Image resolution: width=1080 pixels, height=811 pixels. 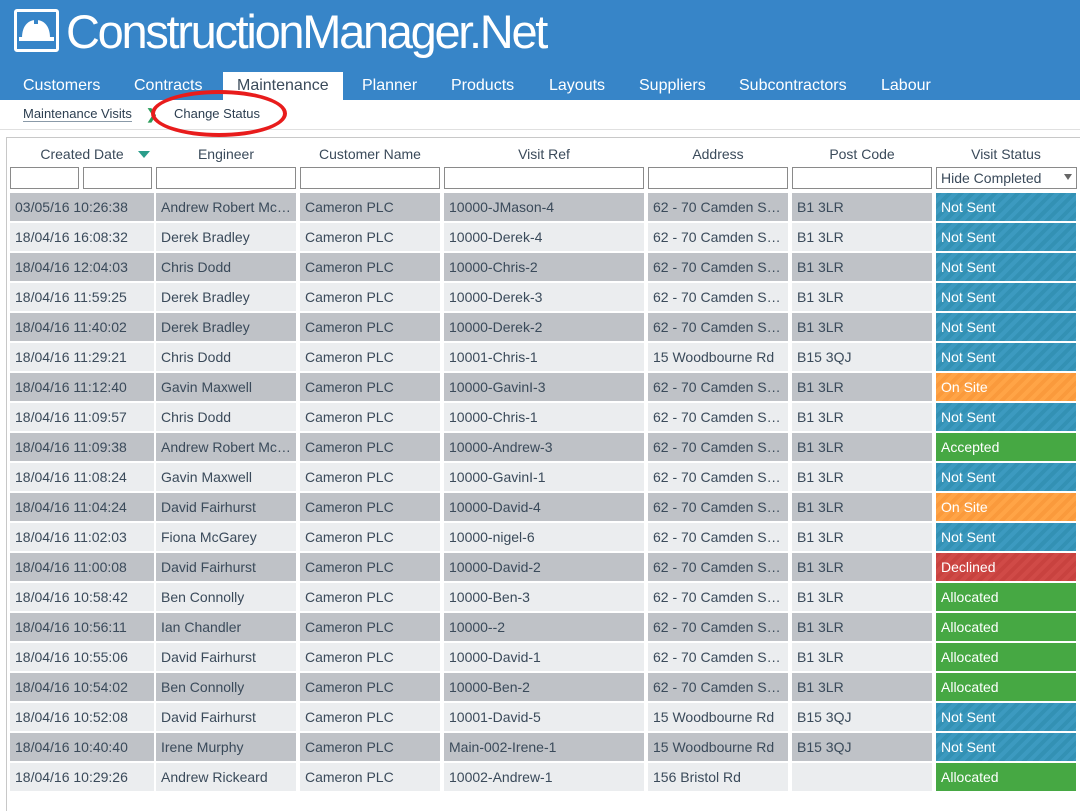 I want to click on cell-visit-ref: 10000-JMason-4, so click(x=544, y=207).